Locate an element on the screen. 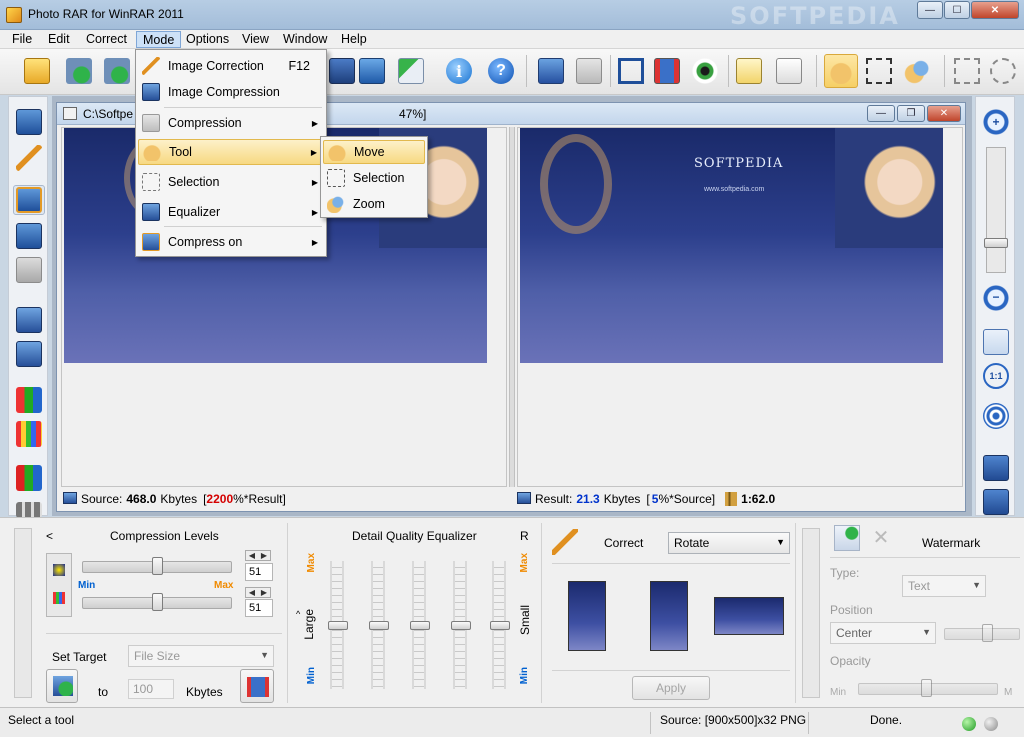 The height and width of the screenshot is (737, 1024). menu-window: Window is located at coordinates (305, 39).